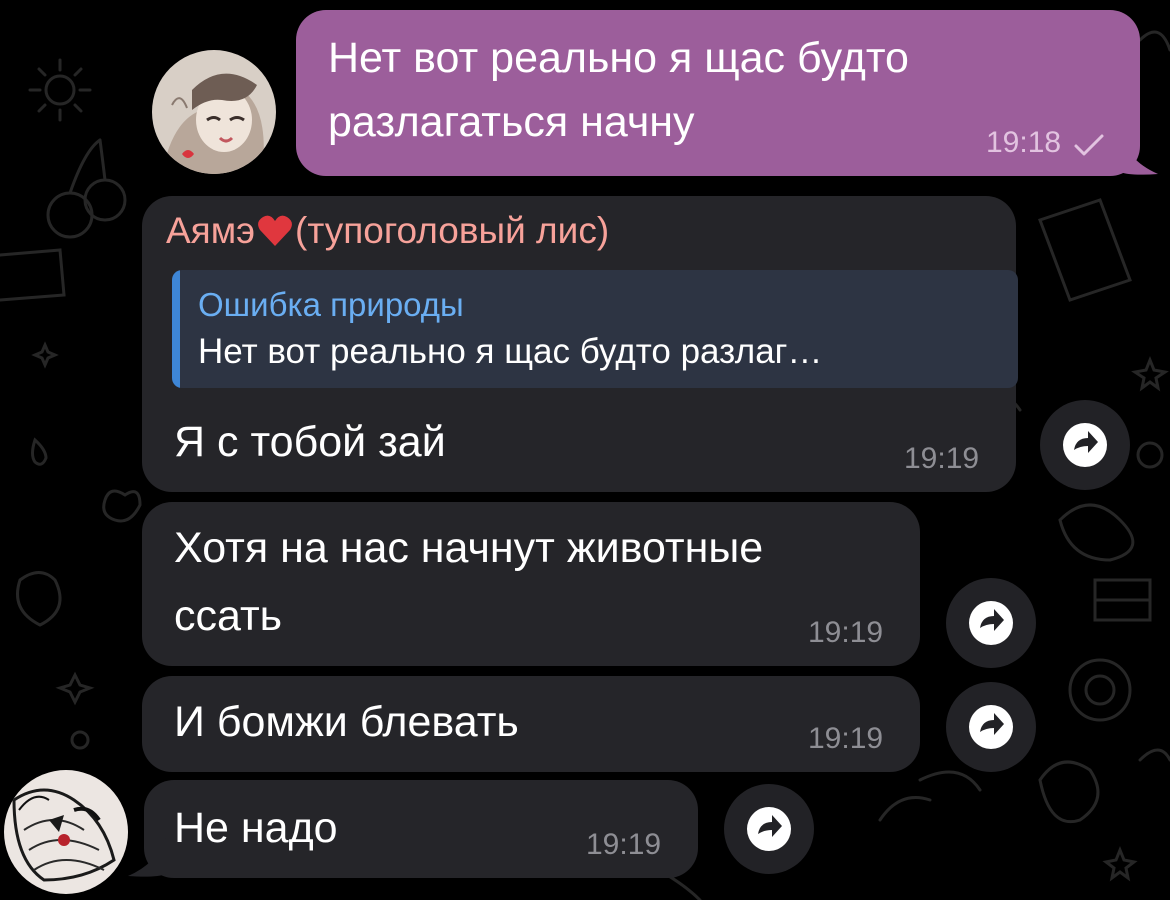 The width and height of the screenshot is (1170, 900). Describe the element at coordinates (511, 122) in the screenshot. I see `message-text-line-2: разлагаться начну` at that location.